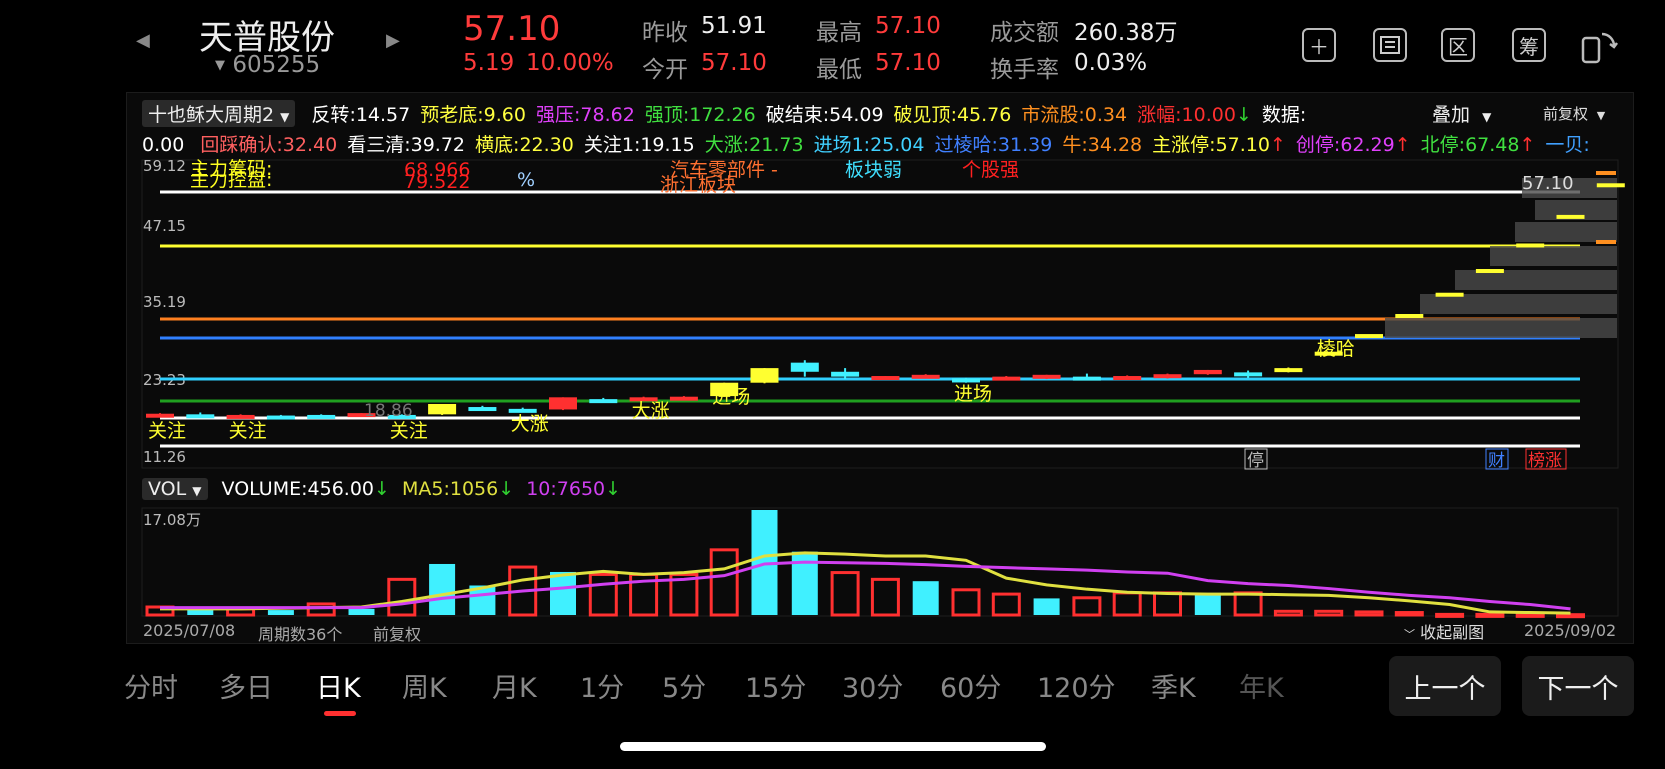 The image size is (1665, 769). What do you see at coordinates (1570, 630) in the screenshot?
I see `end-date: 2025/09/02` at bounding box center [1570, 630].